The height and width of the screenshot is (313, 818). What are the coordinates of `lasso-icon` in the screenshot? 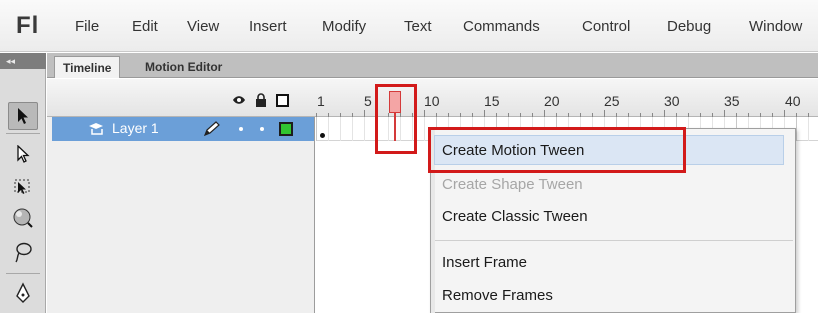 It's located at (23, 252).